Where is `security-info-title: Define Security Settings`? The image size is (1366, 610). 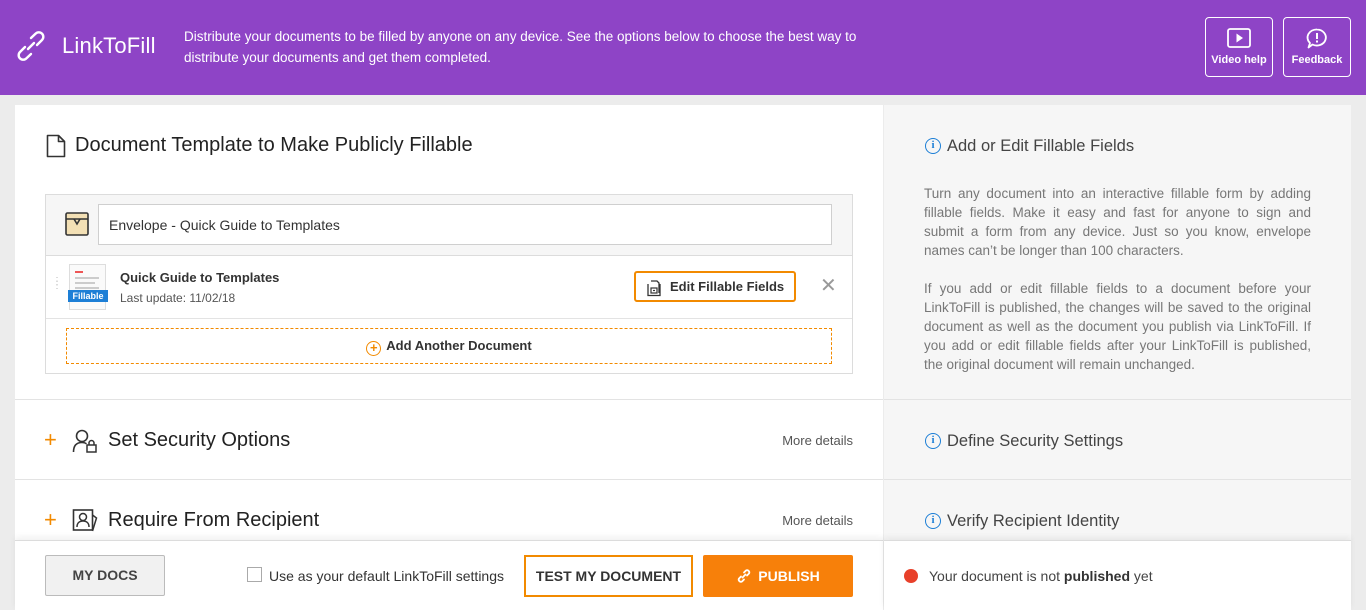 security-info-title: Define Security Settings is located at coordinates (1035, 441).